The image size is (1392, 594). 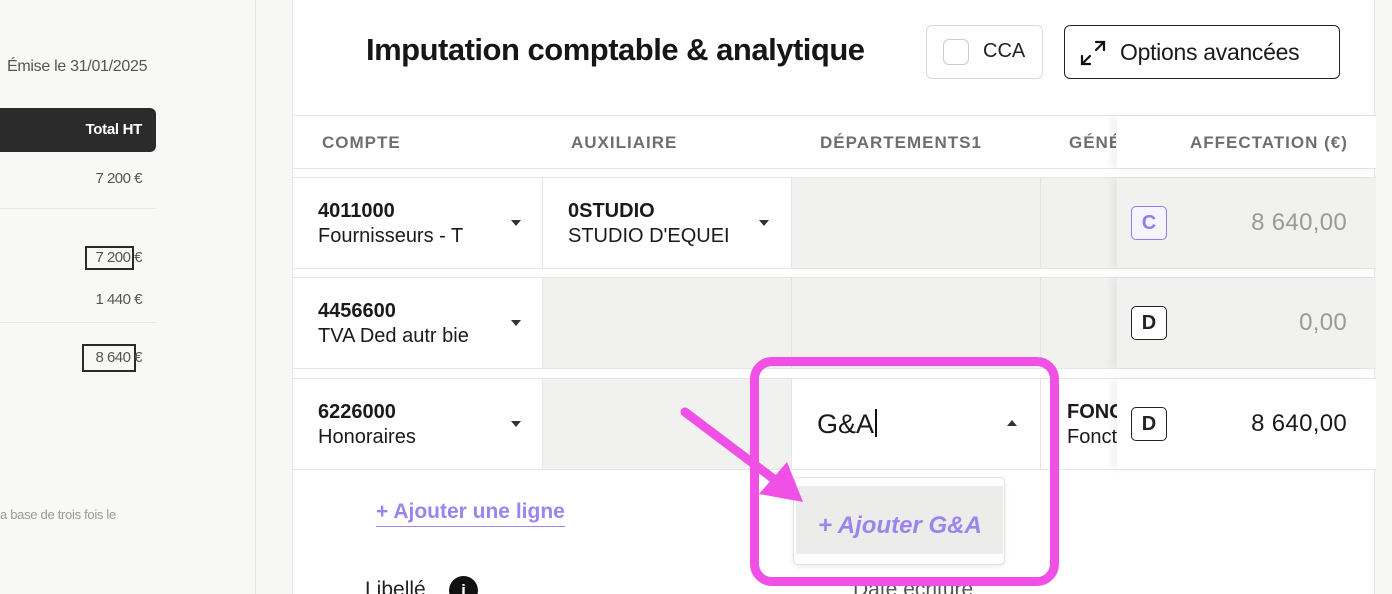 What do you see at coordinates (1092, 412) in the screenshot?
I see `generic-code: FONC` at bounding box center [1092, 412].